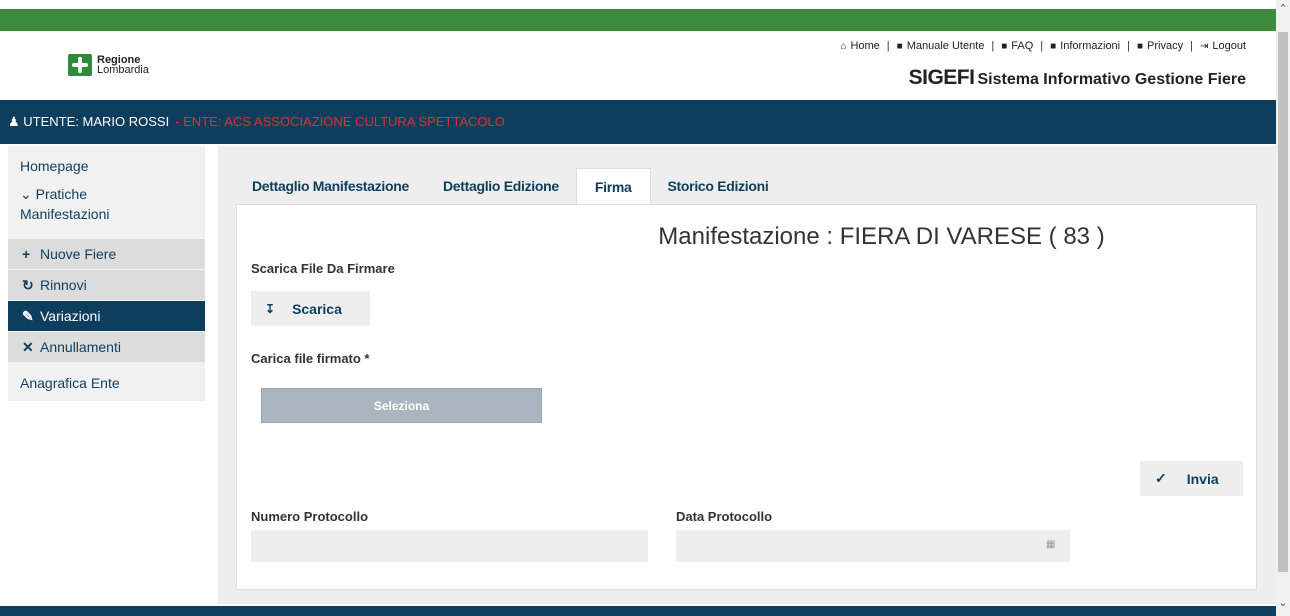 This screenshot has width=1290, height=616. What do you see at coordinates (843, 46) in the screenshot?
I see `home-icon: ⌂` at bounding box center [843, 46].